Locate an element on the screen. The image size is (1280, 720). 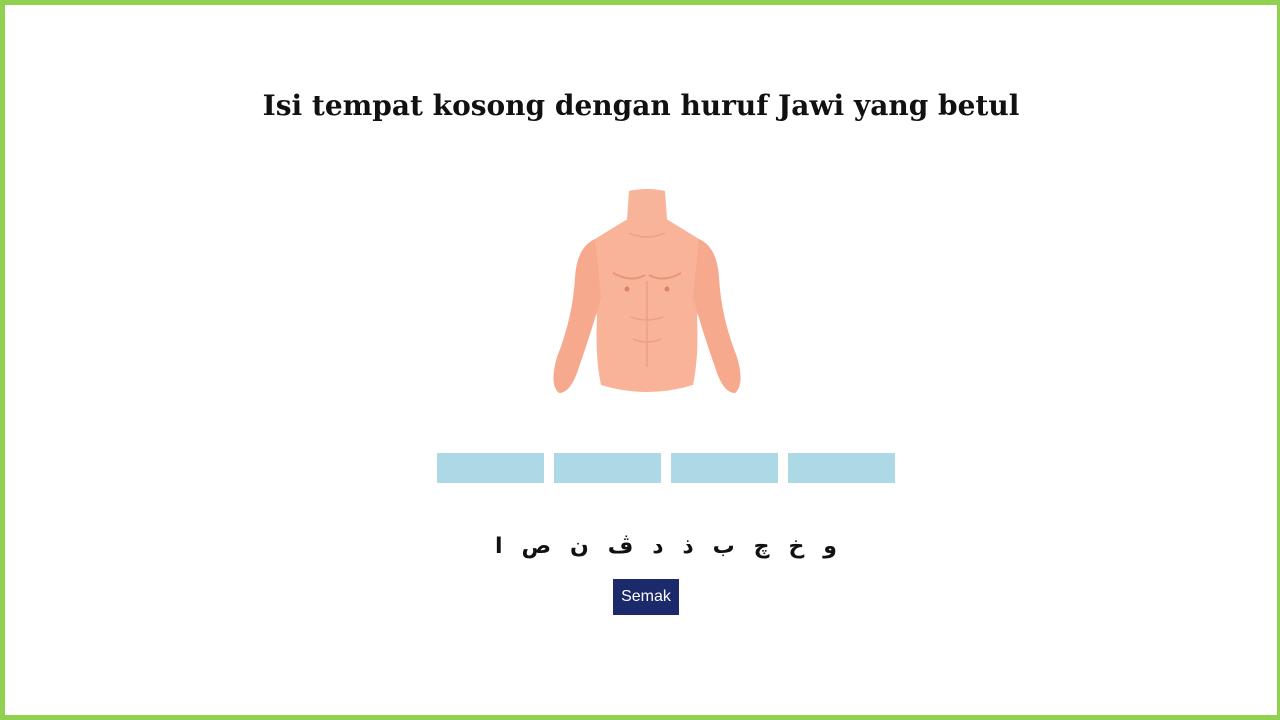
letter-tile: ذ is located at coordinates (687, 547).